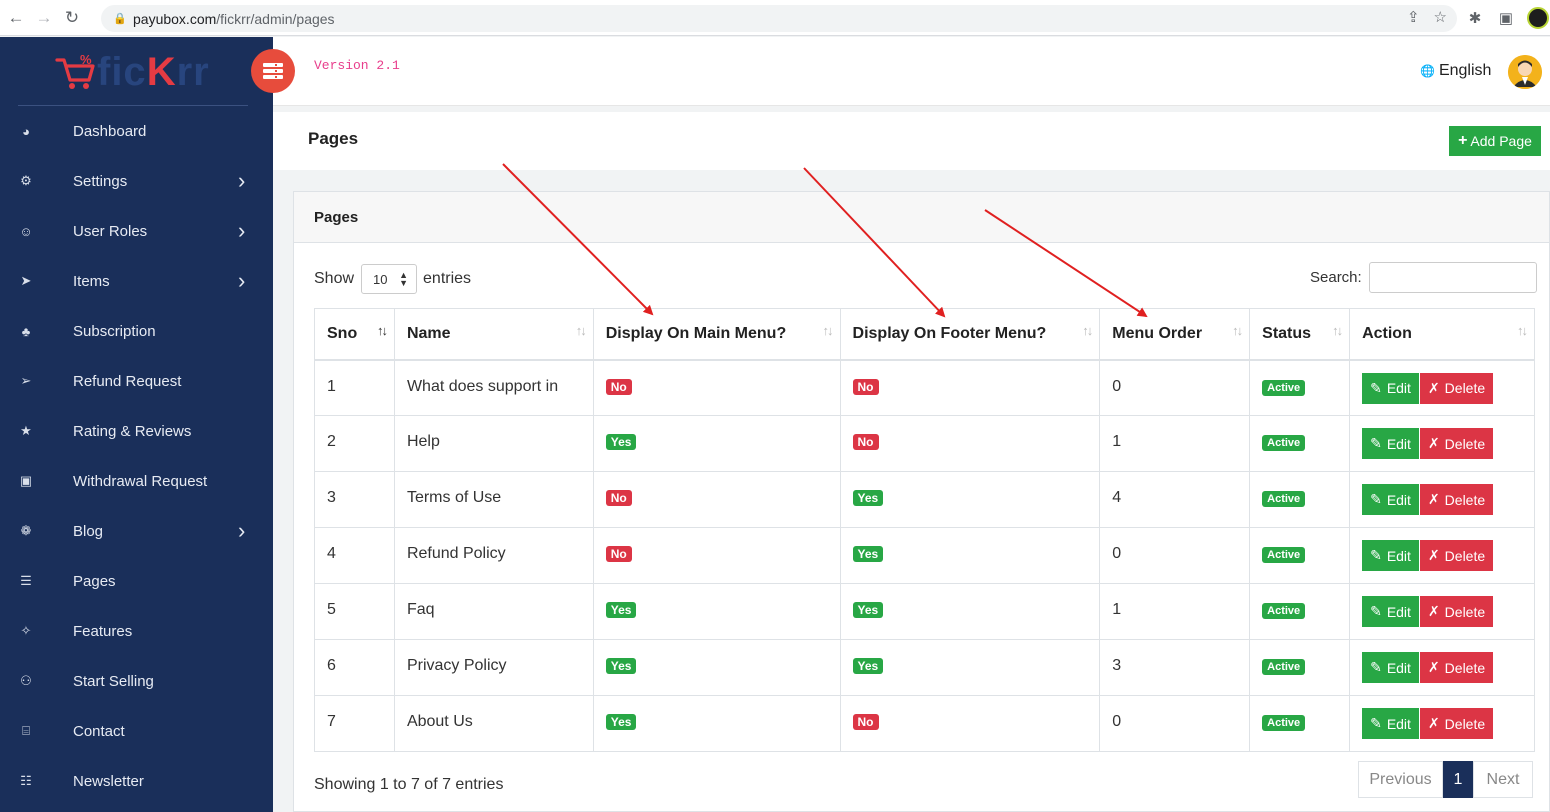  What do you see at coordinates (16, 18) in the screenshot?
I see `back-icon: ←` at bounding box center [16, 18].